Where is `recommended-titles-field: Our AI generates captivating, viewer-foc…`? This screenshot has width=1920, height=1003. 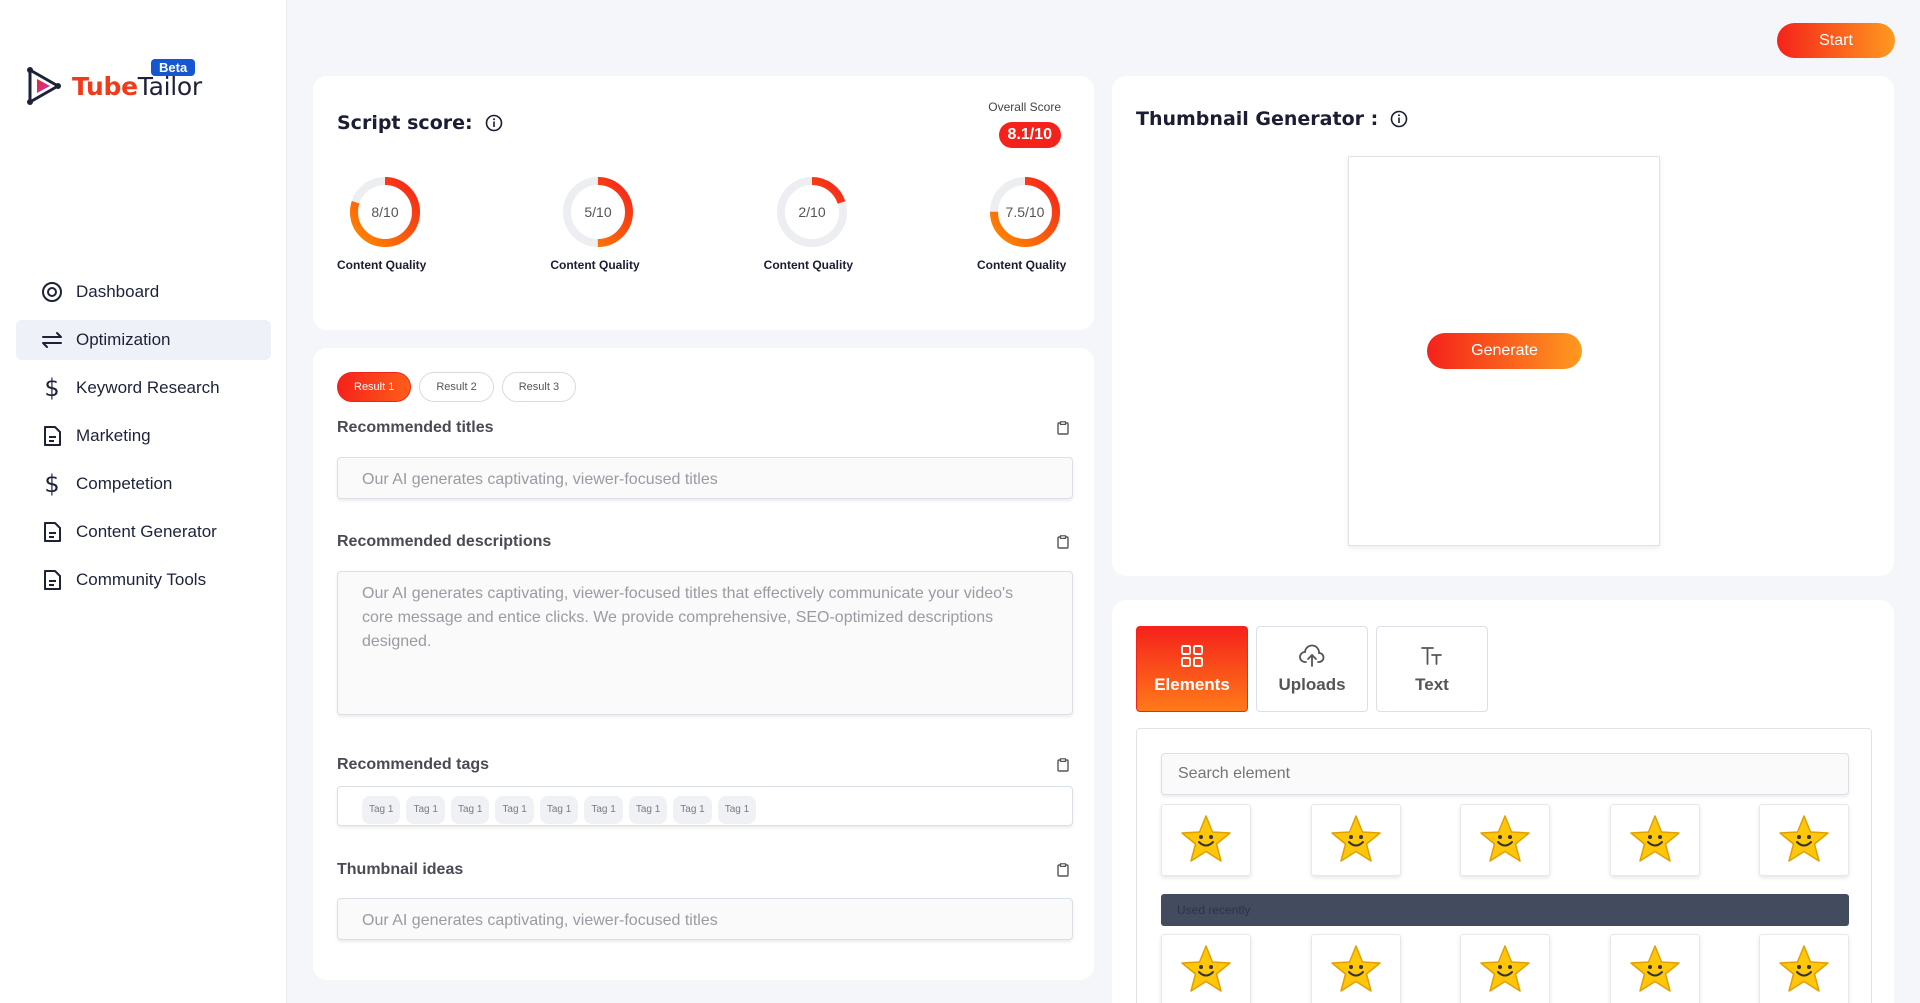
recommended-titles-field: Our AI generates captivating, viewer-foc… is located at coordinates (705, 478).